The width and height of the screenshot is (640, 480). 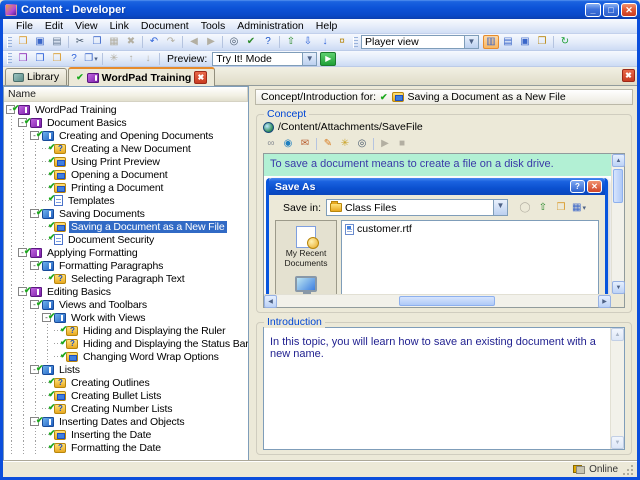 I want to click on menu-view: View, so click(x=86, y=26).